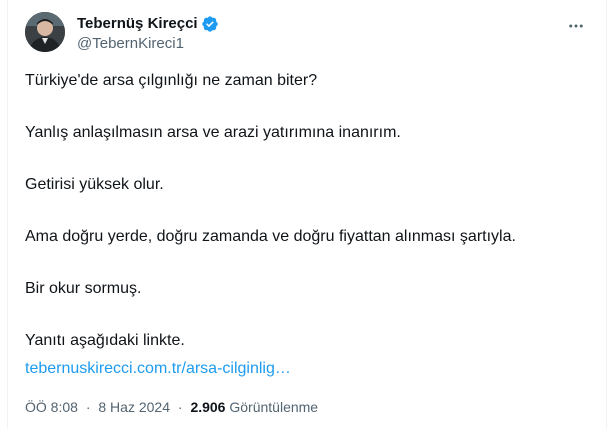  I want to click on tweet-time: ÖÖ 8:08, so click(51, 407).